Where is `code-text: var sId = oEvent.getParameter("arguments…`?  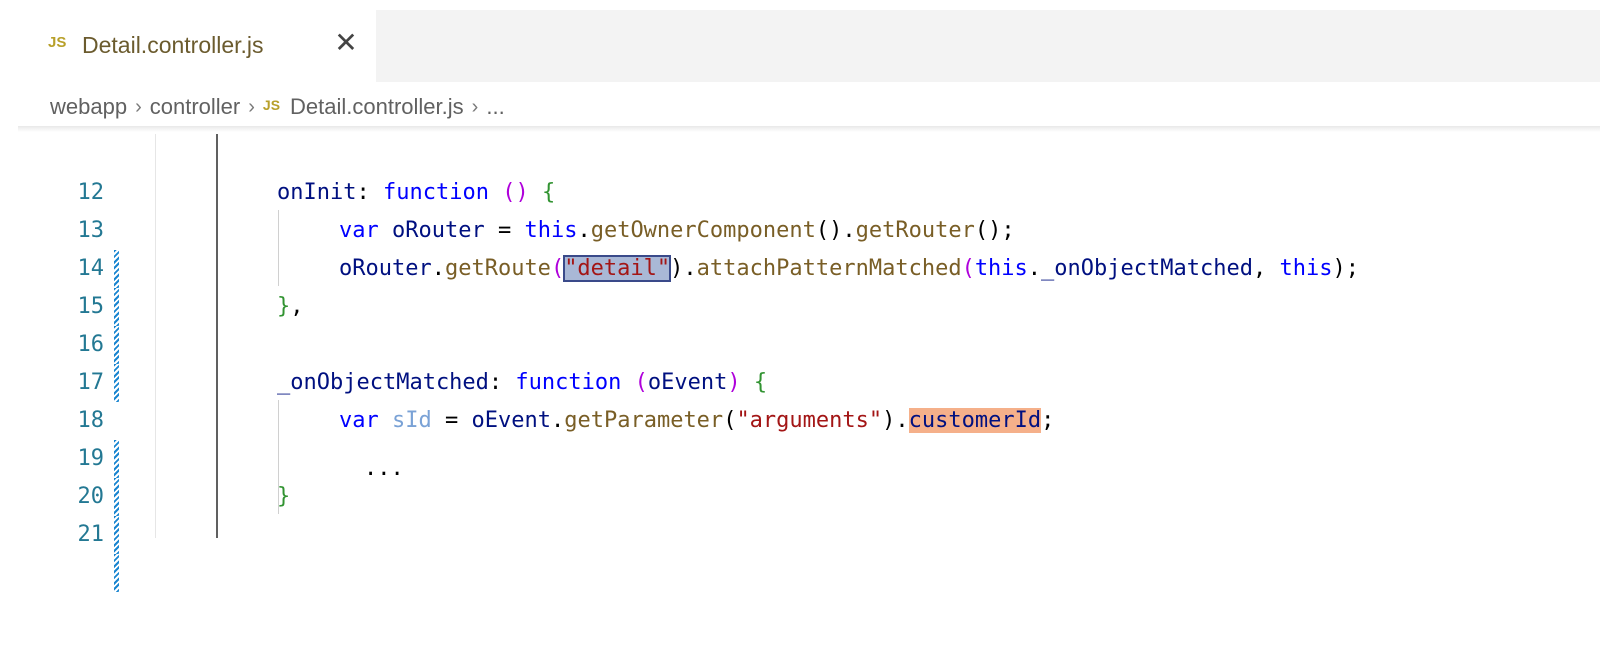 code-text: var sId = oEvent.getParameter("arguments… is located at coordinates (697, 420).